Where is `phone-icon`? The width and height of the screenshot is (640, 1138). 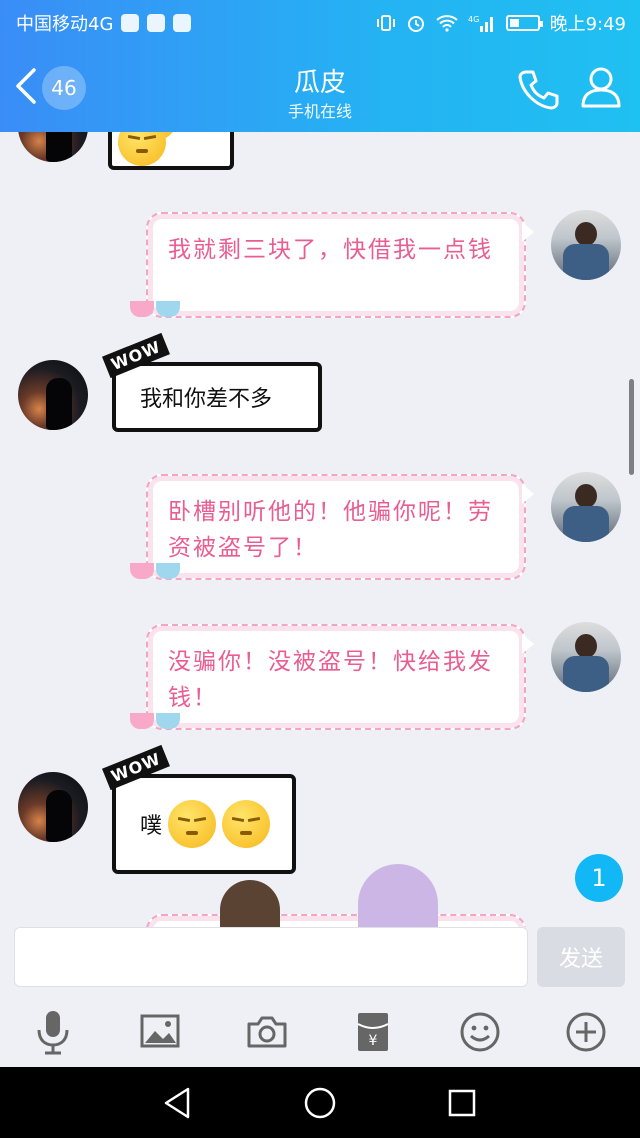 phone-icon is located at coordinates (539, 89).